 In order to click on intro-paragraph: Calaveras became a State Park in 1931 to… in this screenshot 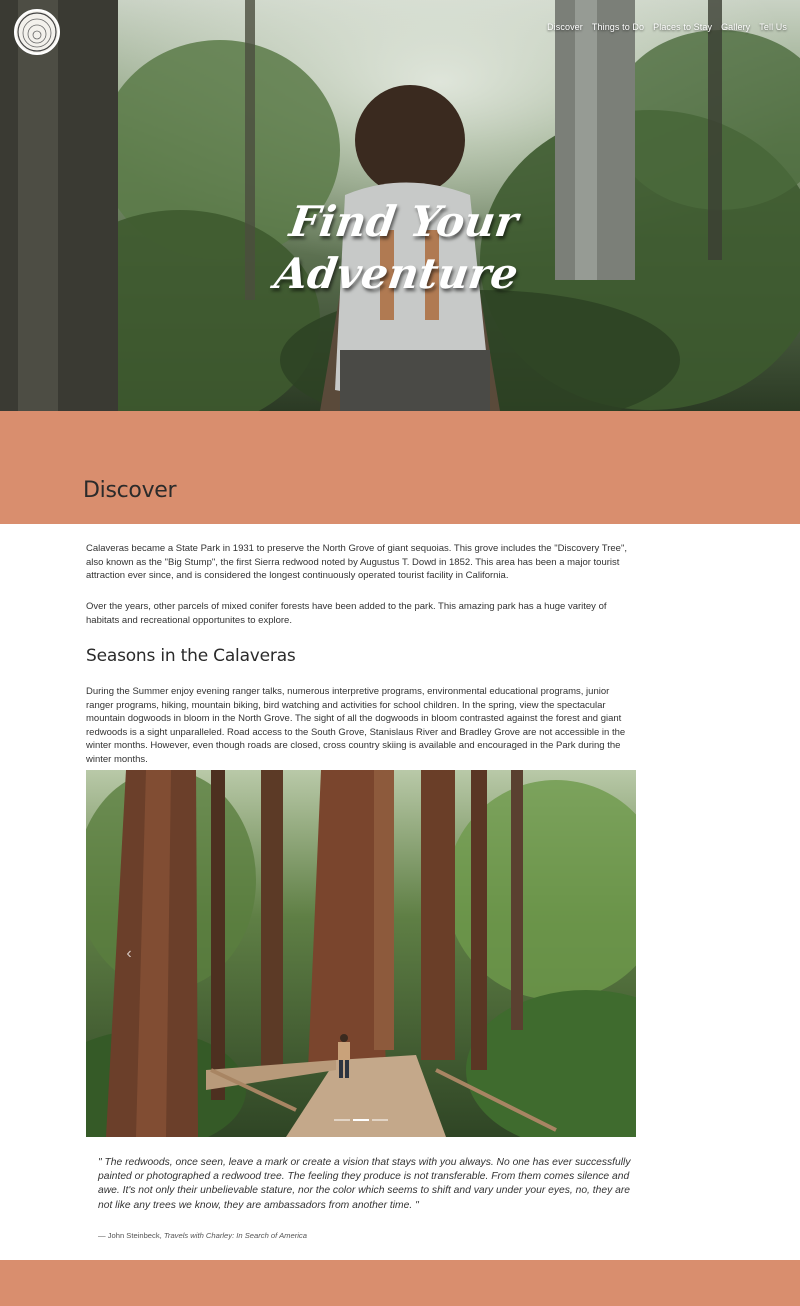, I will do `click(356, 562)`.